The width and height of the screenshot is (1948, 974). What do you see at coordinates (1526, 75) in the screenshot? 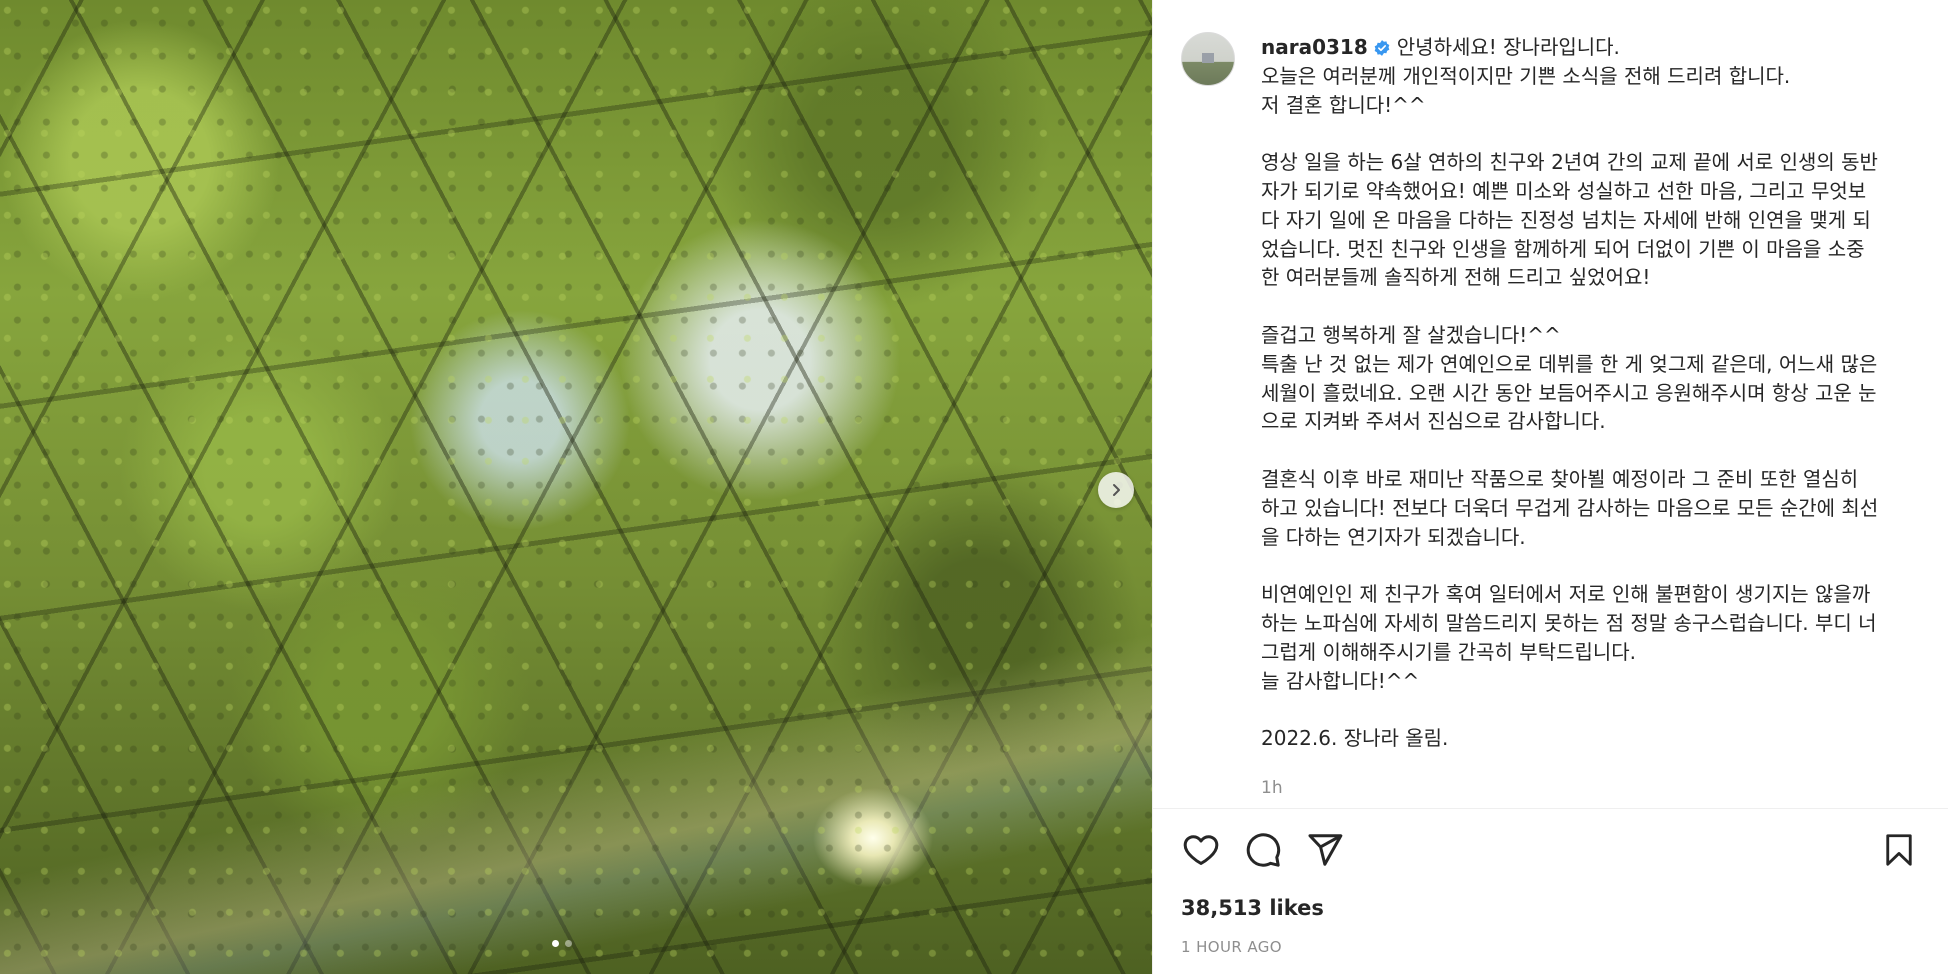
I see `caption-line: 오늘은 여러분께 개인적이지만 기쁜 소식을 전해 드리려 합니다.` at bounding box center [1526, 75].